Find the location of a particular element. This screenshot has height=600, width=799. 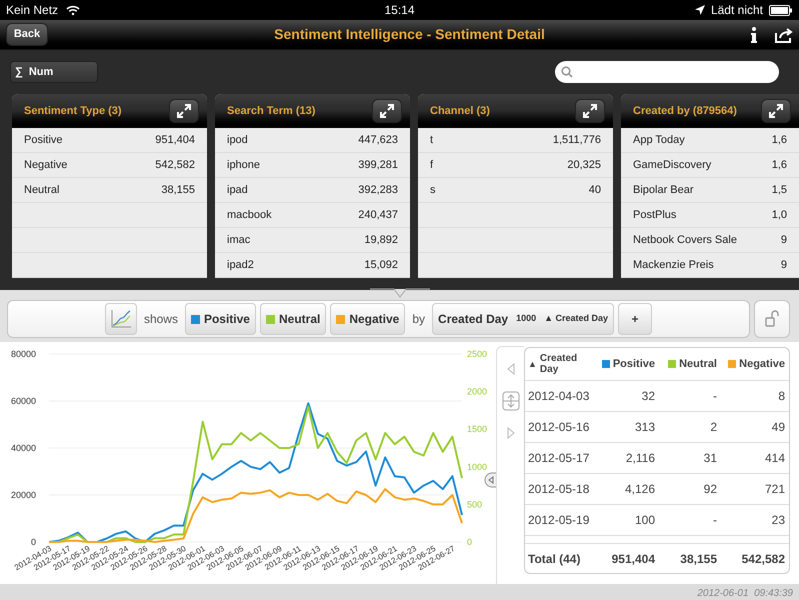

row-label: App Today is located at coordinates (659, 140).